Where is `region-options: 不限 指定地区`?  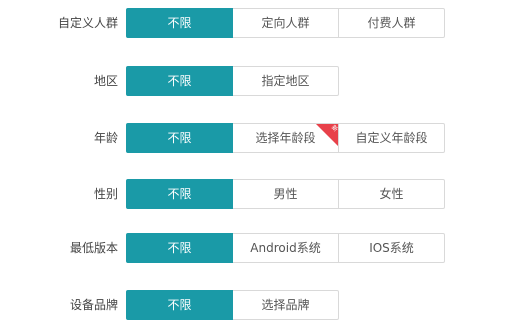 region-options: 不限 指定地区 is located at coordinates (232, 81).